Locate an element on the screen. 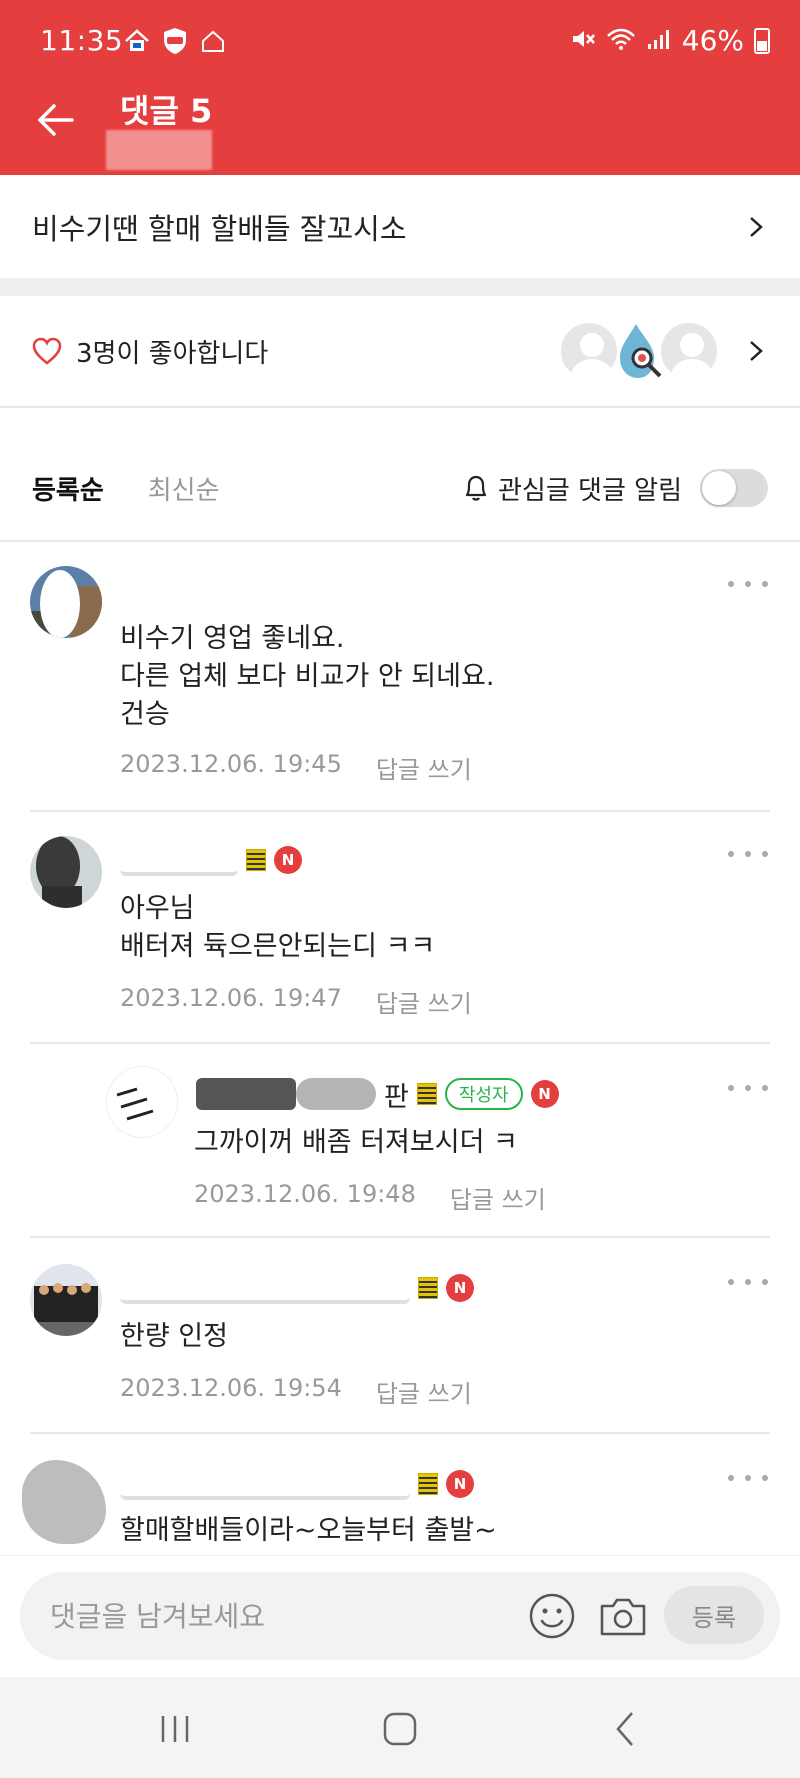 Image resolution: width=800 pixels, height=1778 pixels. arrow-left-icon is located at coordinates (56, 120).